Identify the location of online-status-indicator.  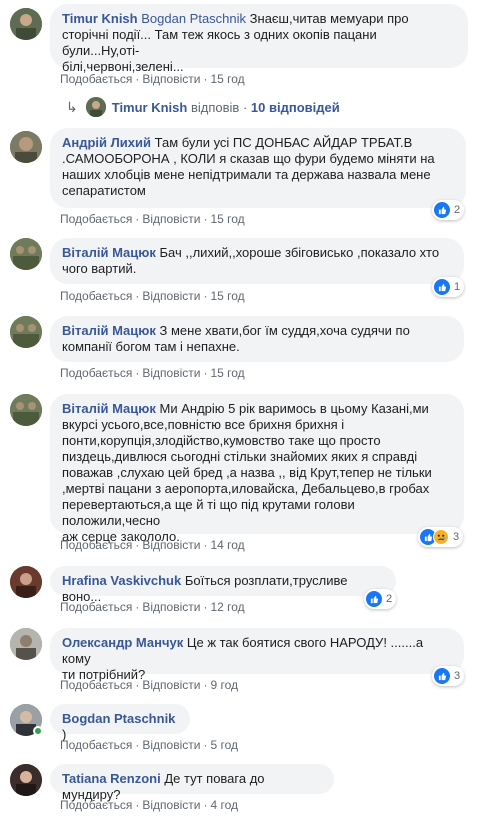
(38, 731).